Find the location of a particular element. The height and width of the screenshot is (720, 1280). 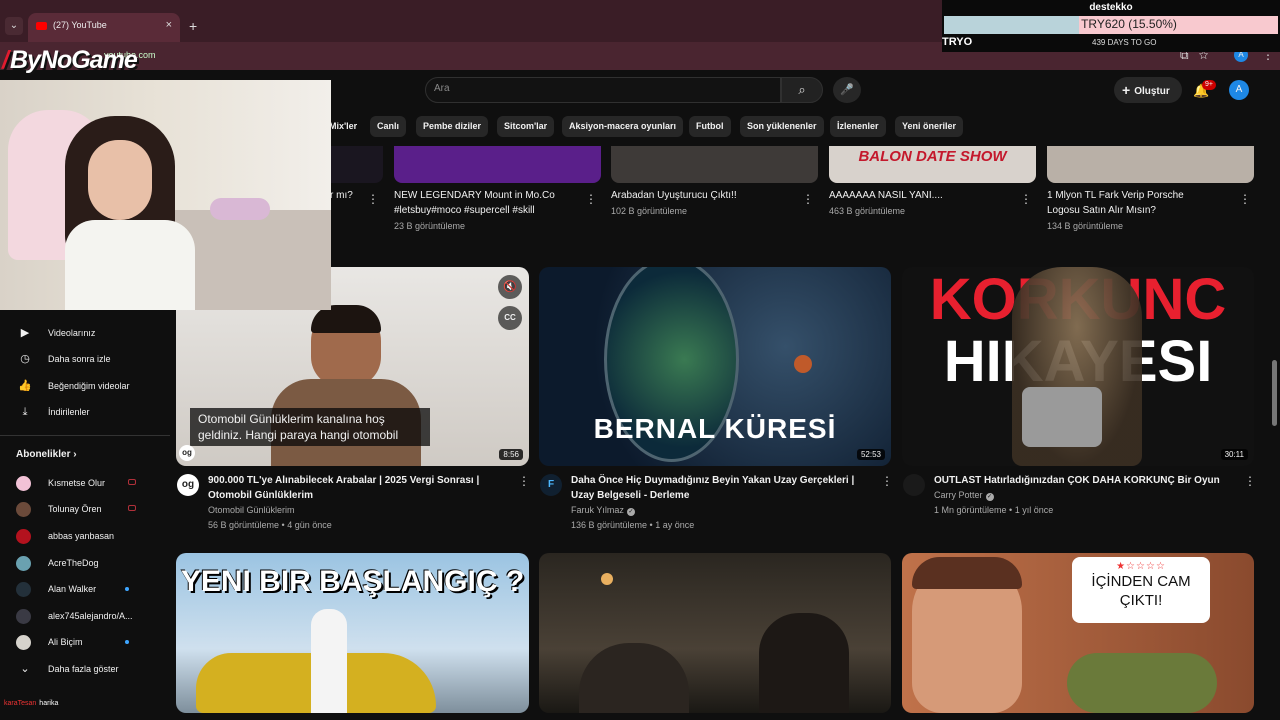

planet-illustration is located at coordinates (803, 364).